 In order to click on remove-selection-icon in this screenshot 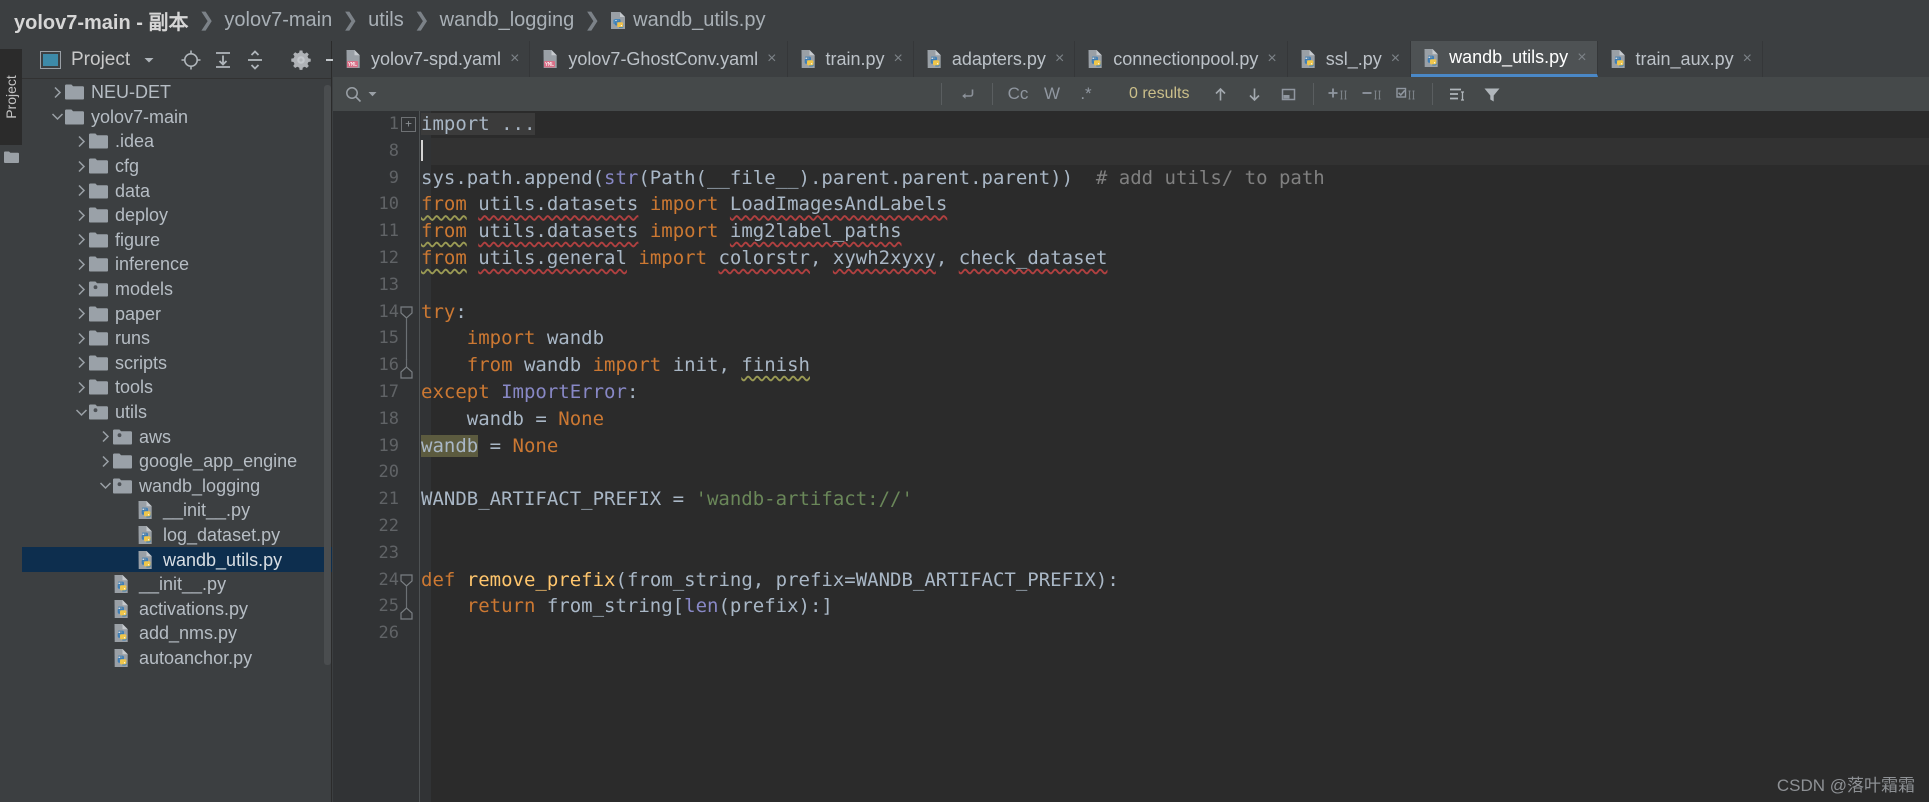, I will do `click(1373, 94)`.